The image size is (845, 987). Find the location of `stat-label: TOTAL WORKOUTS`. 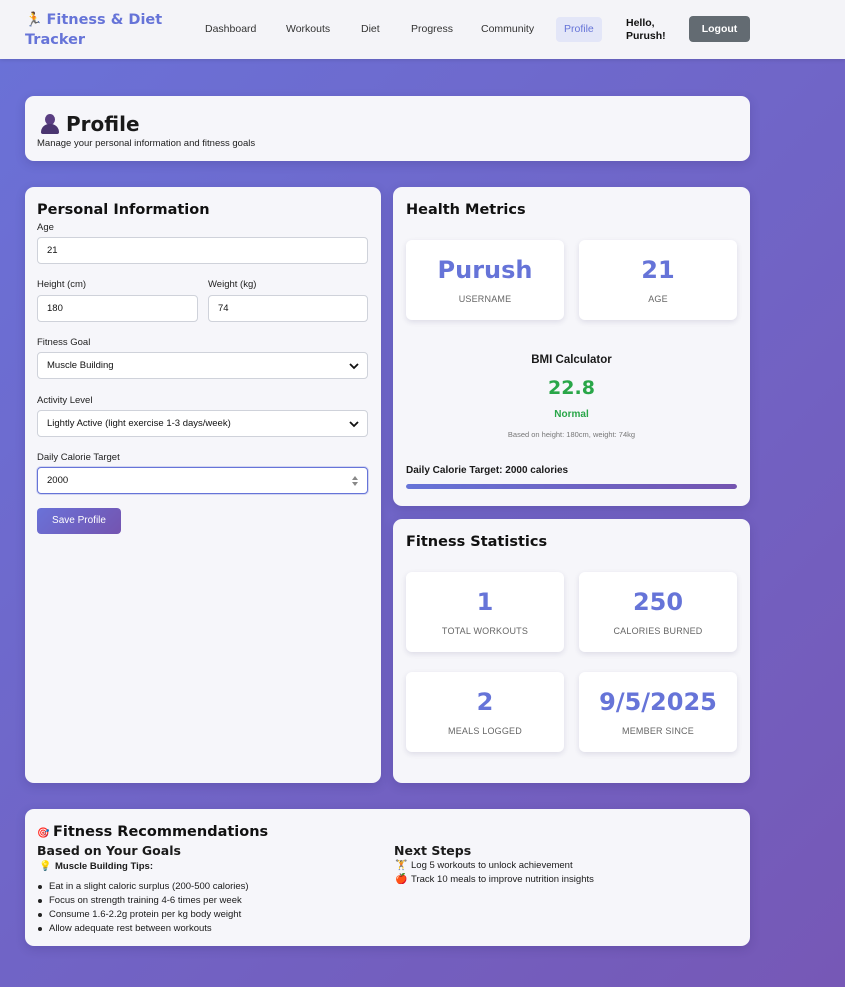

stat-label: TOTAL WORKOUTS is located at coordinates (485, 631).